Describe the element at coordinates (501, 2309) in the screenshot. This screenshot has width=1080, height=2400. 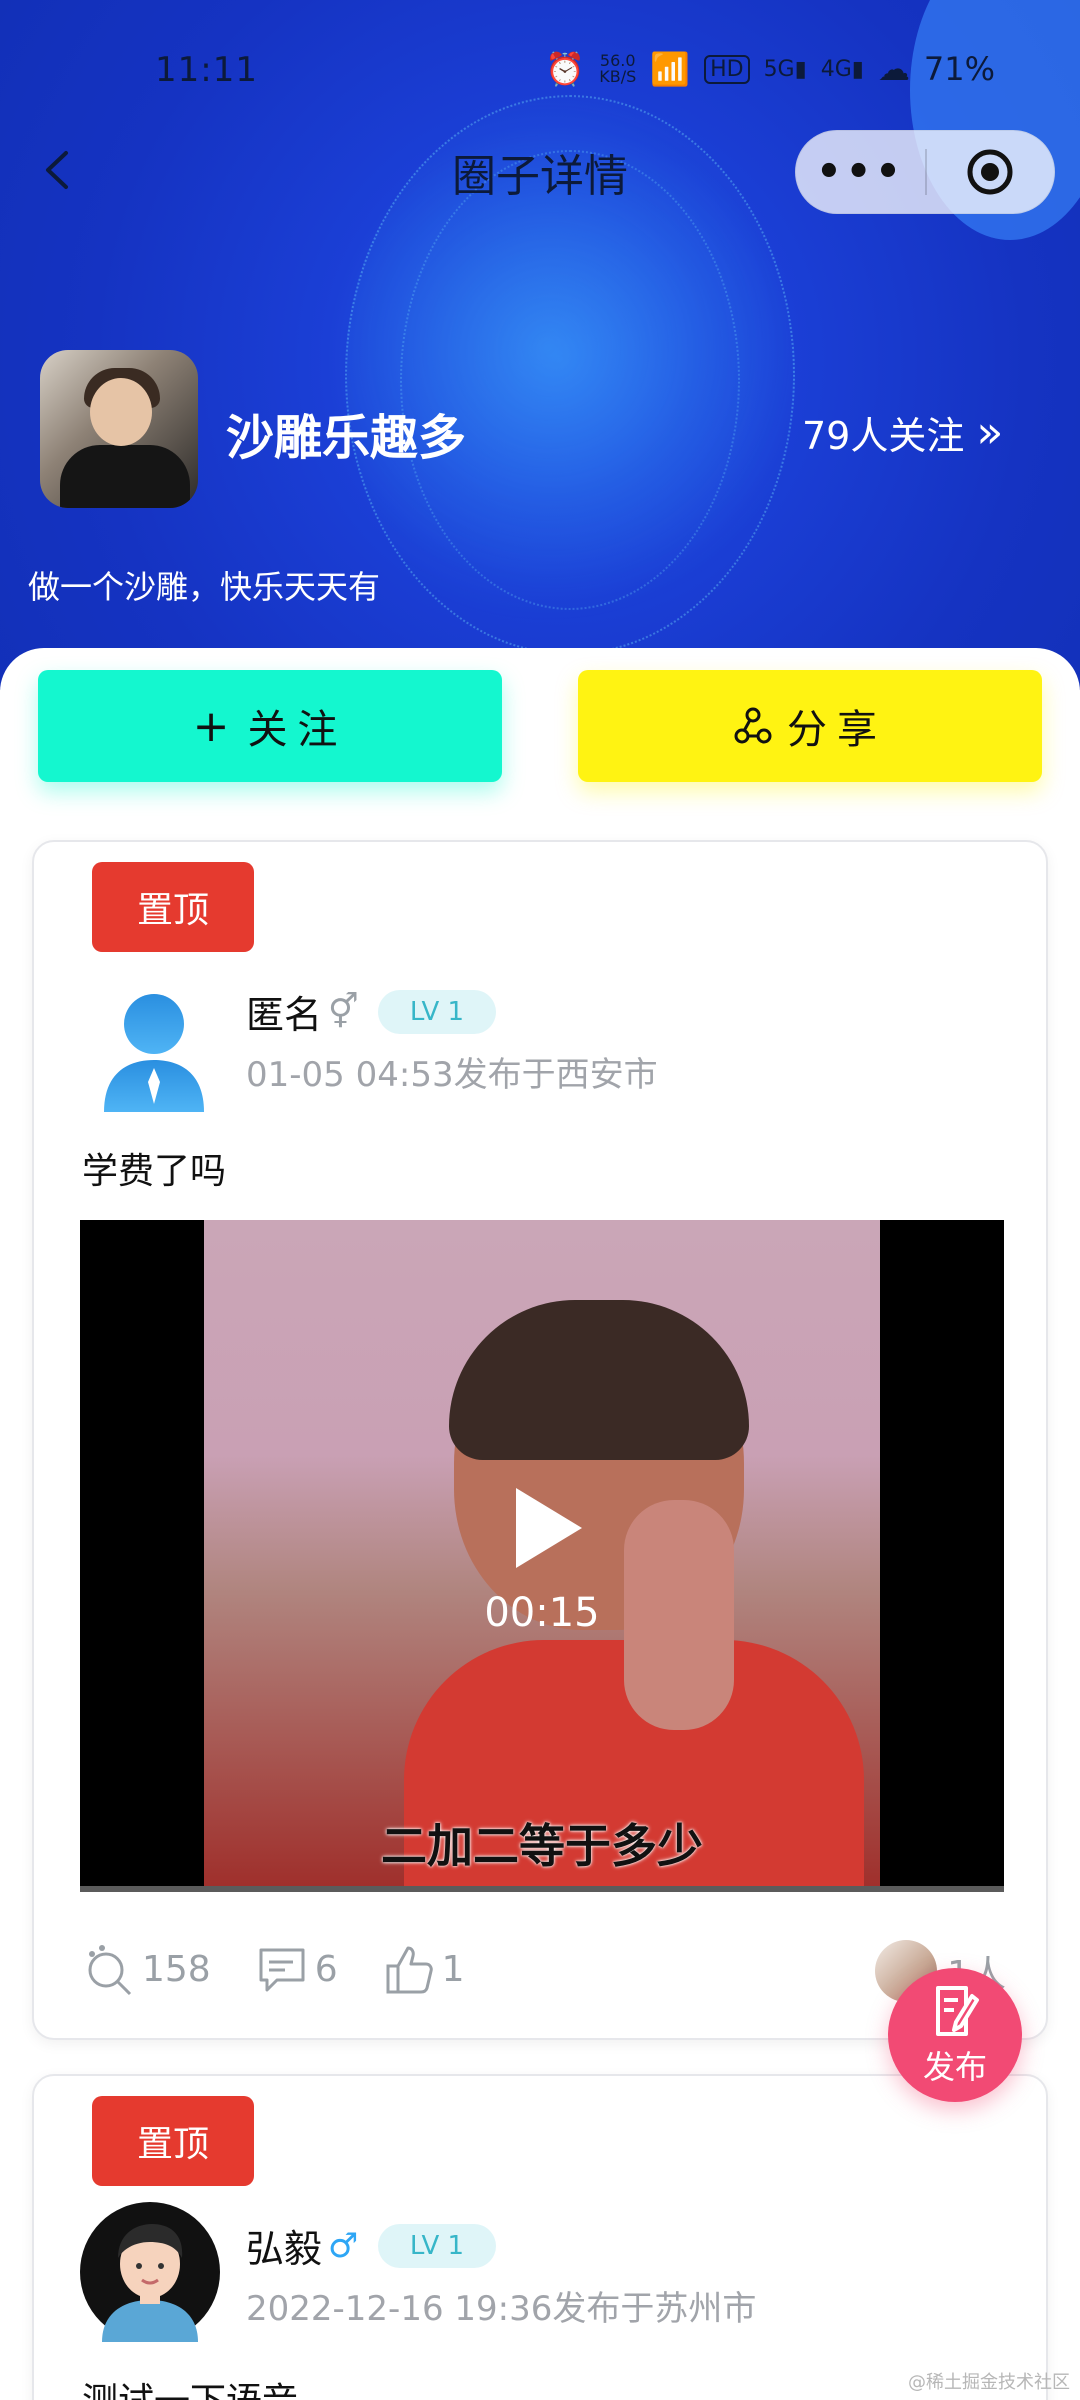
I see `post-meta: 2022-12-16 19:36发布于苏州市` at that location.